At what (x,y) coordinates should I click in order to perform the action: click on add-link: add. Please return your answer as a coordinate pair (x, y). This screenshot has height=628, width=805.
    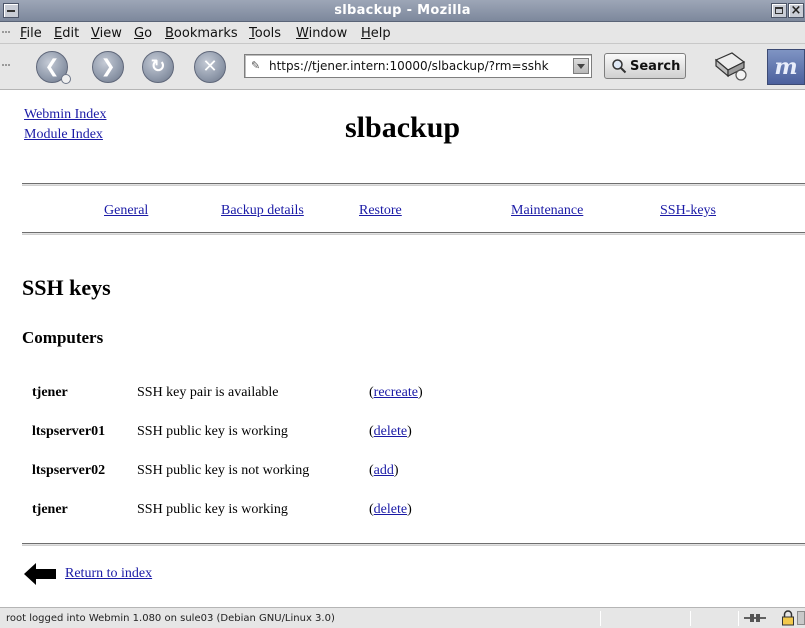
    Looking at the image, I should click on (384, 470).